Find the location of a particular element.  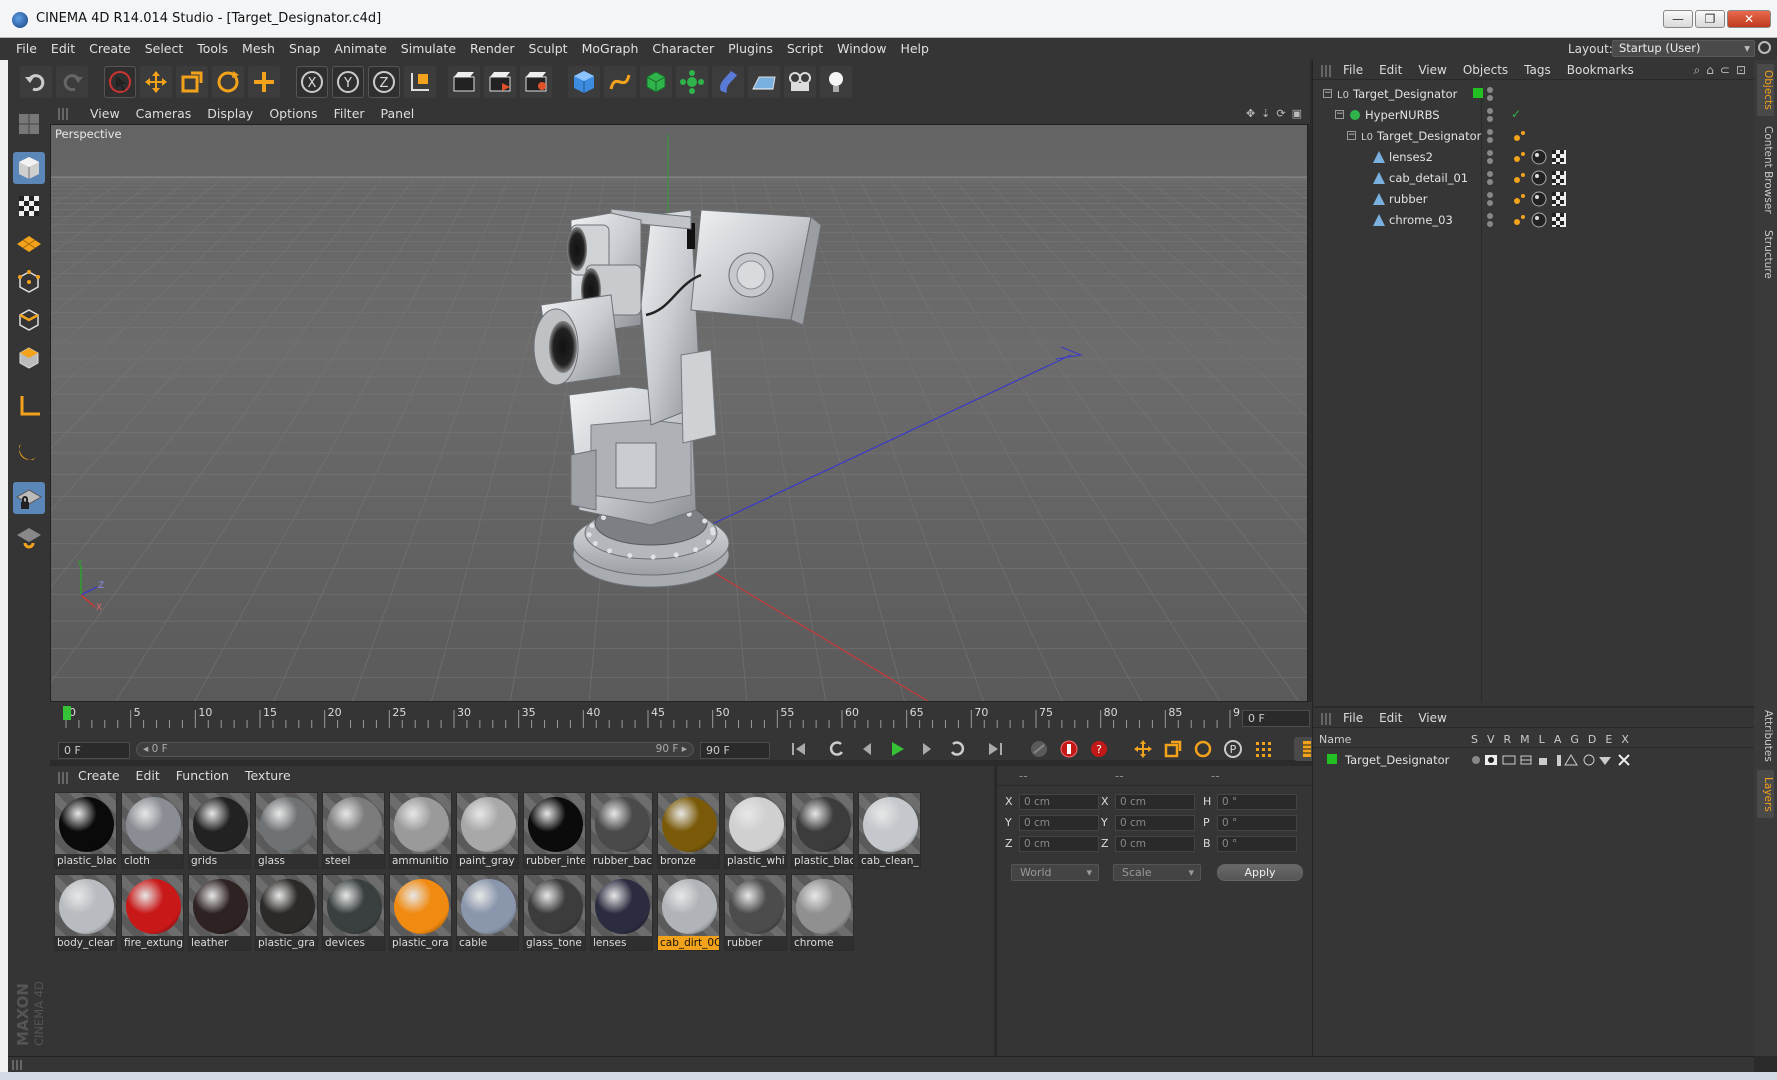

coordinate-value-field: 0 ° is located at coordinates (1257, 802).